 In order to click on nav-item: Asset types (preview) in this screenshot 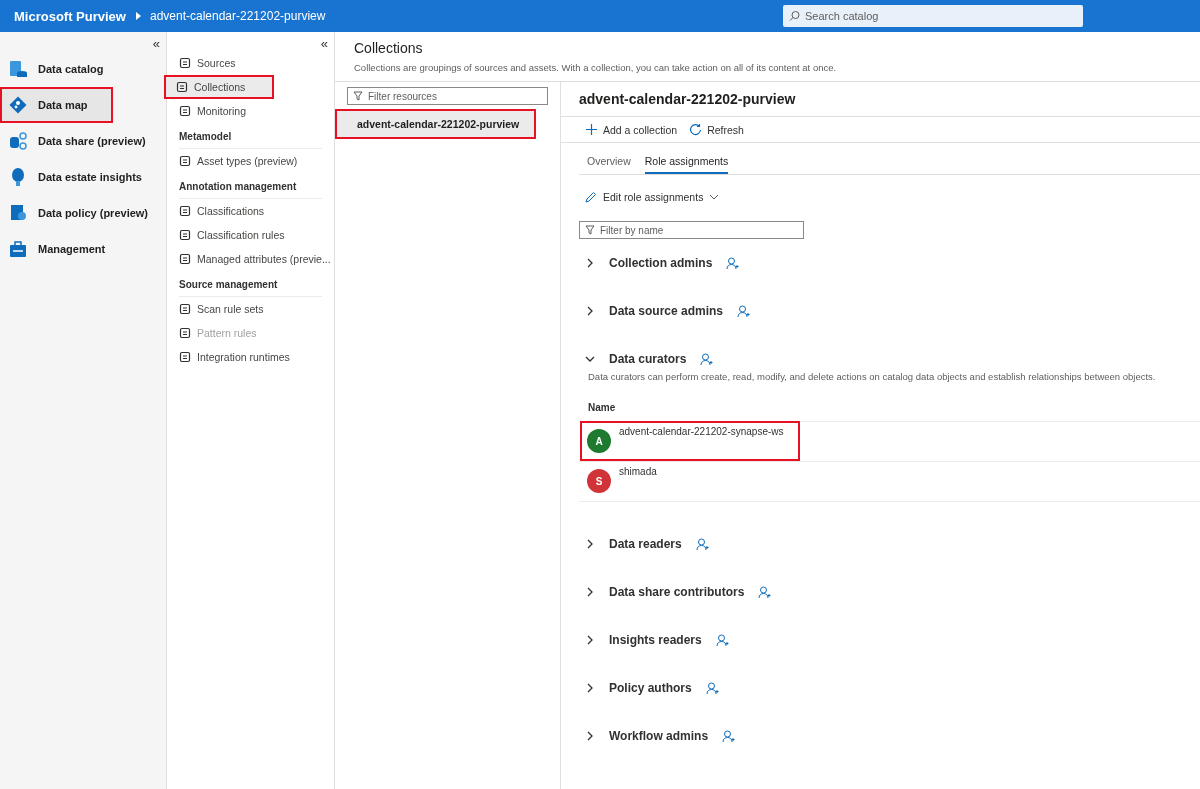, I will do `click(250, 161)`.